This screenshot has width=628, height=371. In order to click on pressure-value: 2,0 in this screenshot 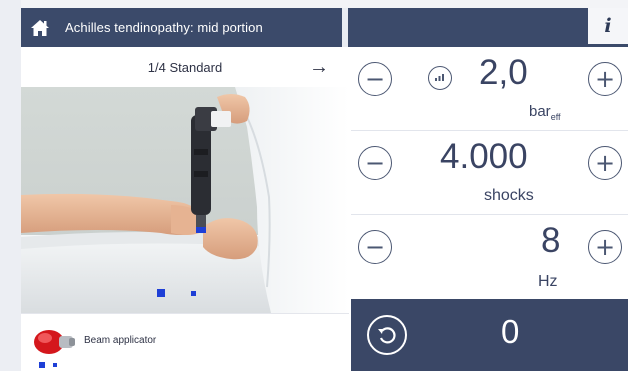, I will do `click(503, 72)`.